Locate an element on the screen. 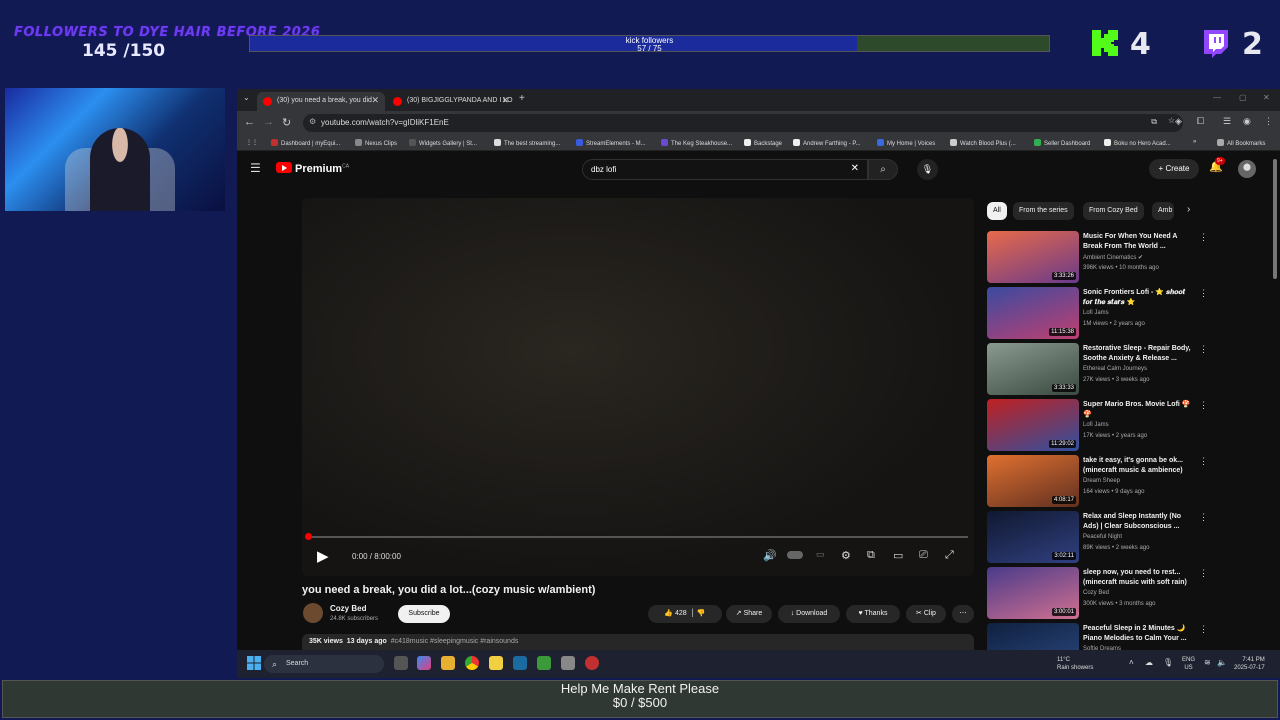 This screenshot has height=720, width=1280. channel-name: Cozy Bed is located at coordinates (348, 608).